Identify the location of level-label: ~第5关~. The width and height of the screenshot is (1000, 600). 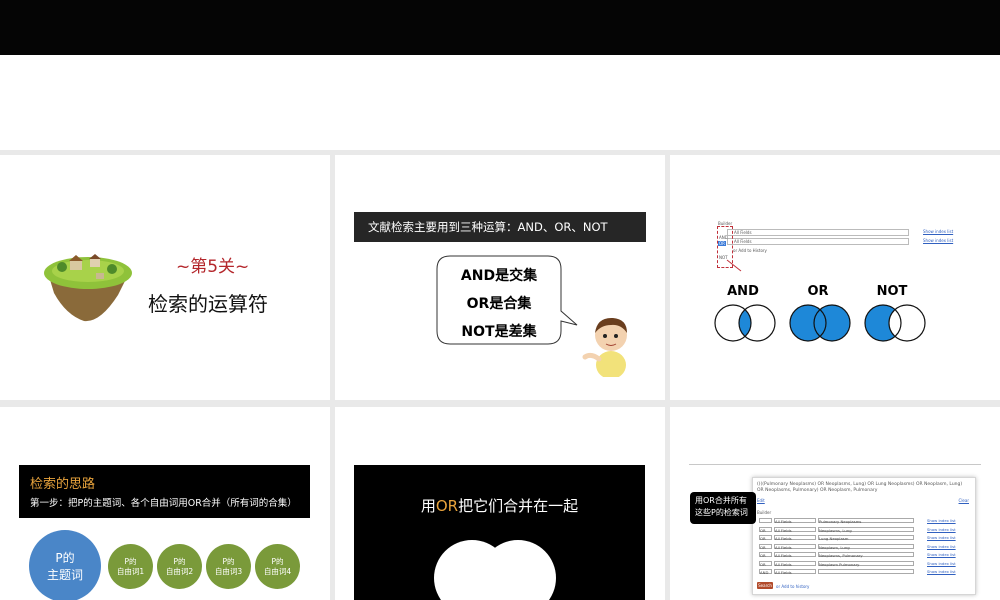
(213, 267).